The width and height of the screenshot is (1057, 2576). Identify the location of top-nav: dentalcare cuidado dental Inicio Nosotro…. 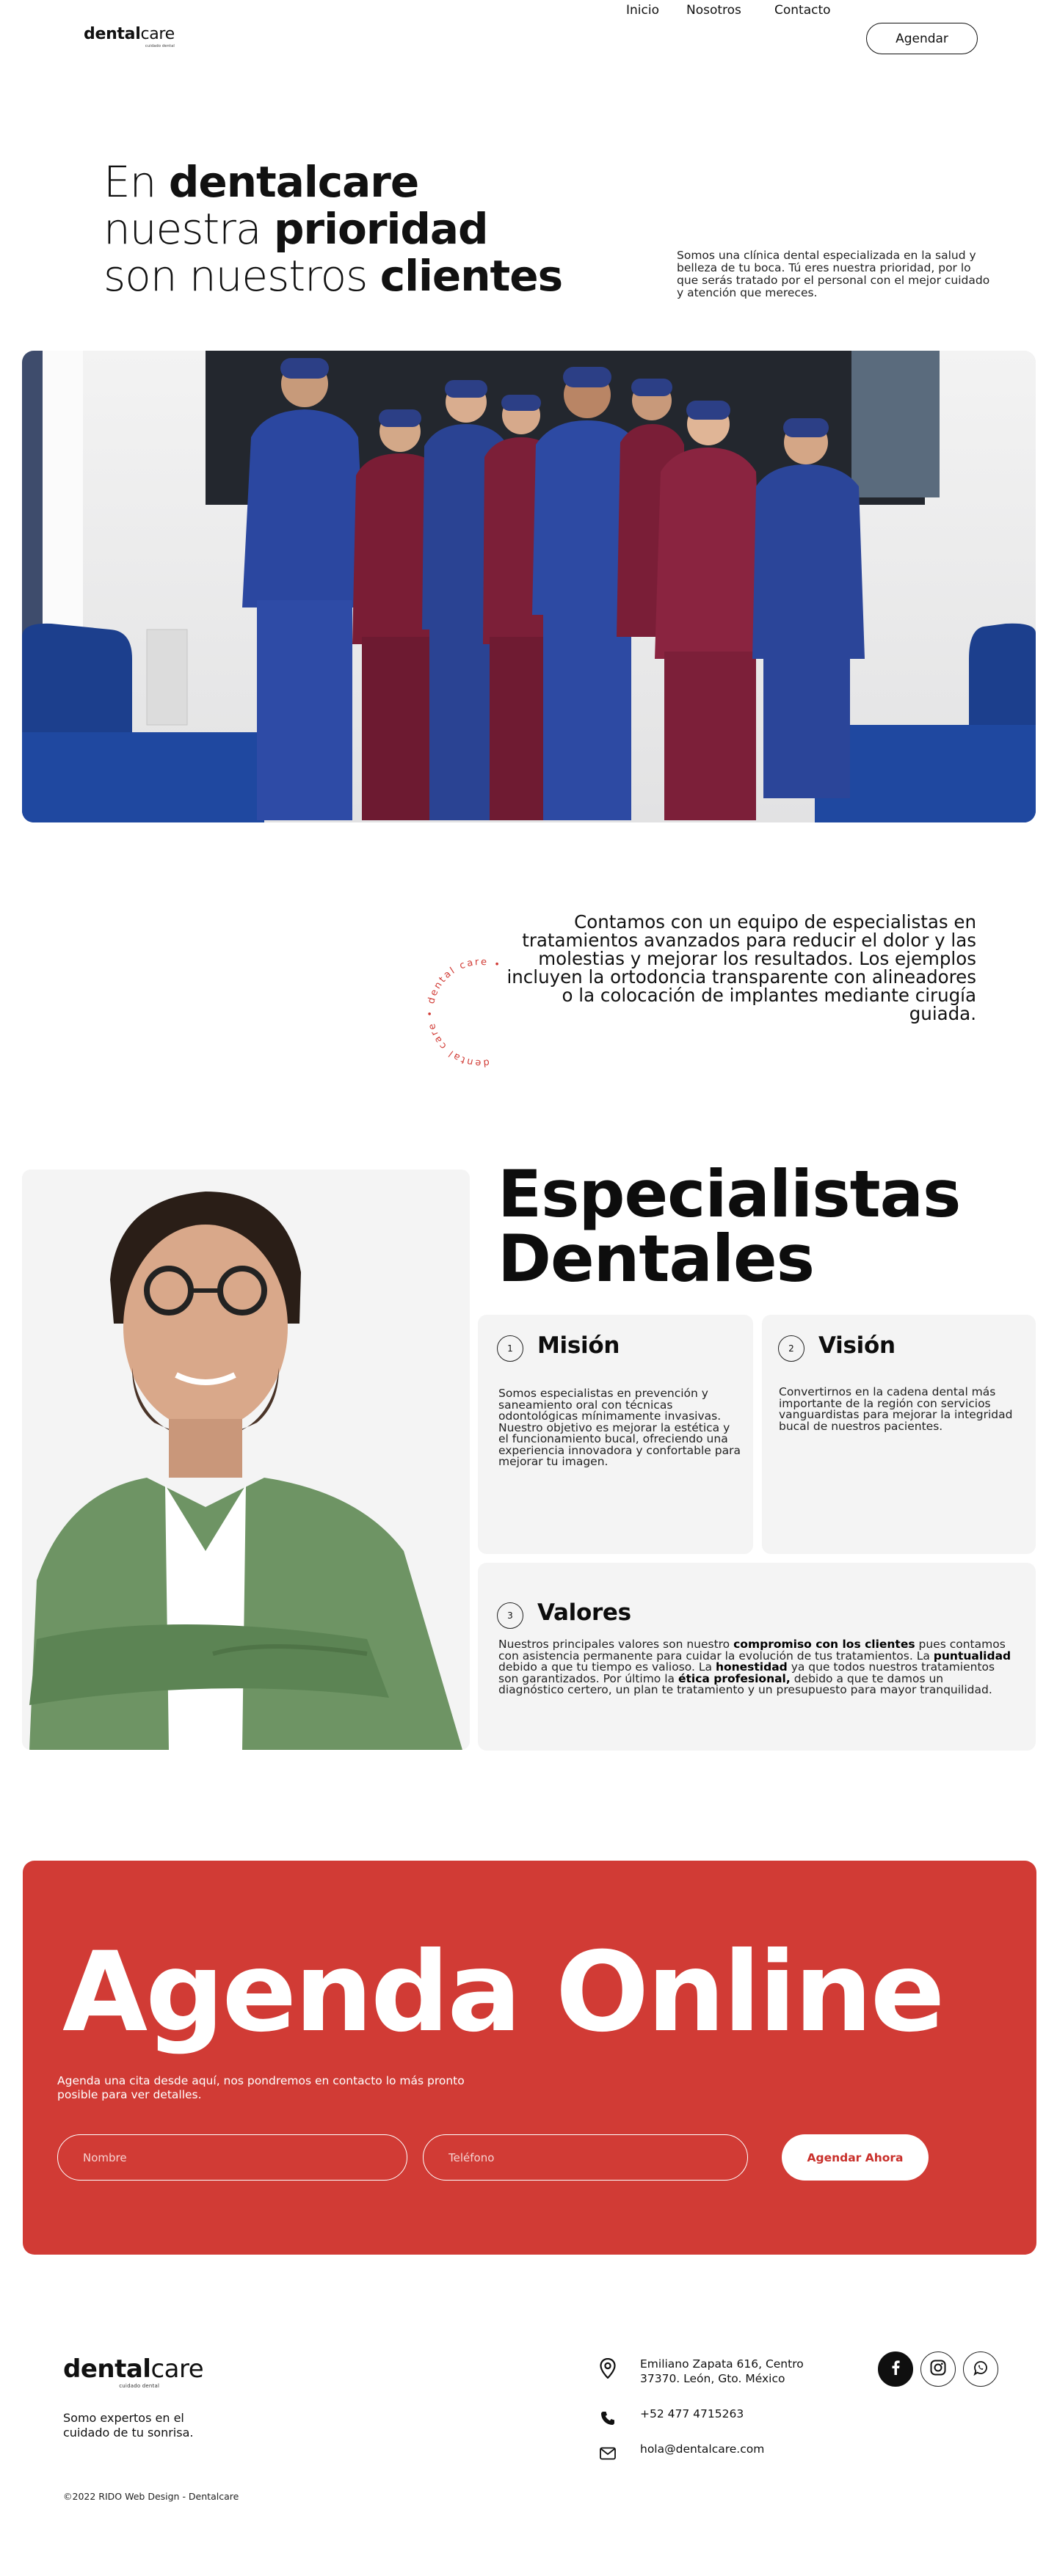
(528, 38).